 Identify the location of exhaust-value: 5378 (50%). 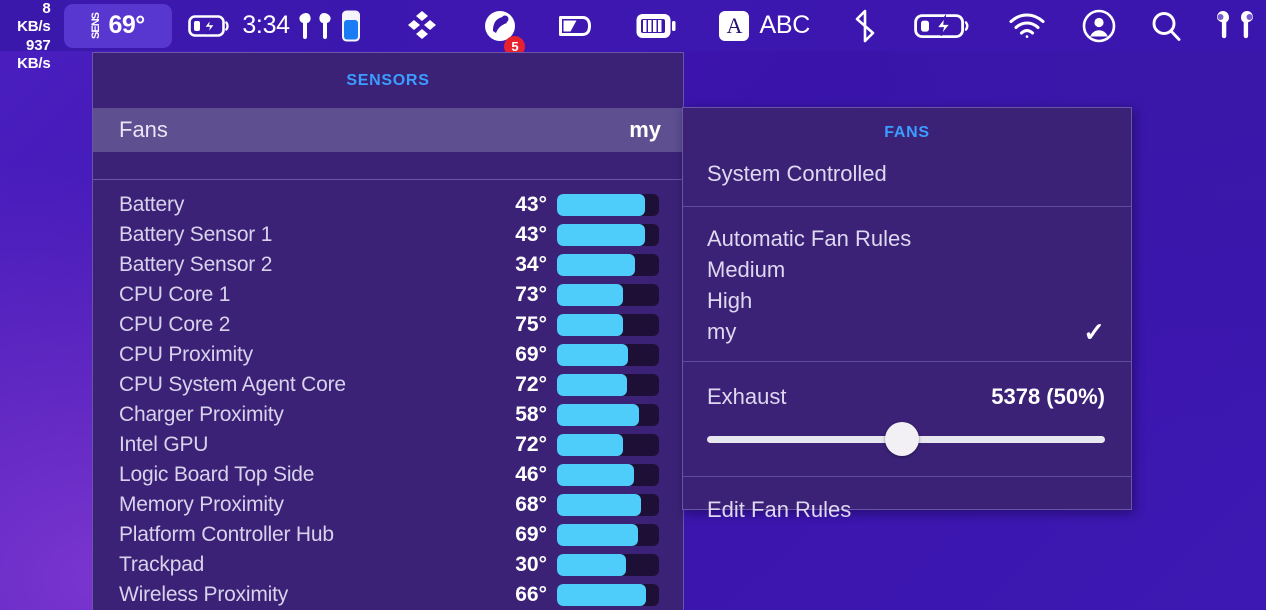
(1048, 396).